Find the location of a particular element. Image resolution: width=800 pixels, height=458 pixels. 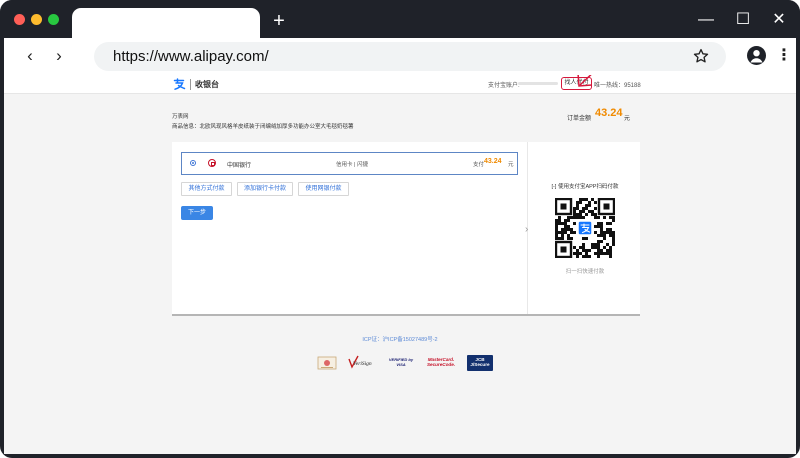

next-step-button: 下一步 is located at coordinates (197, 213).